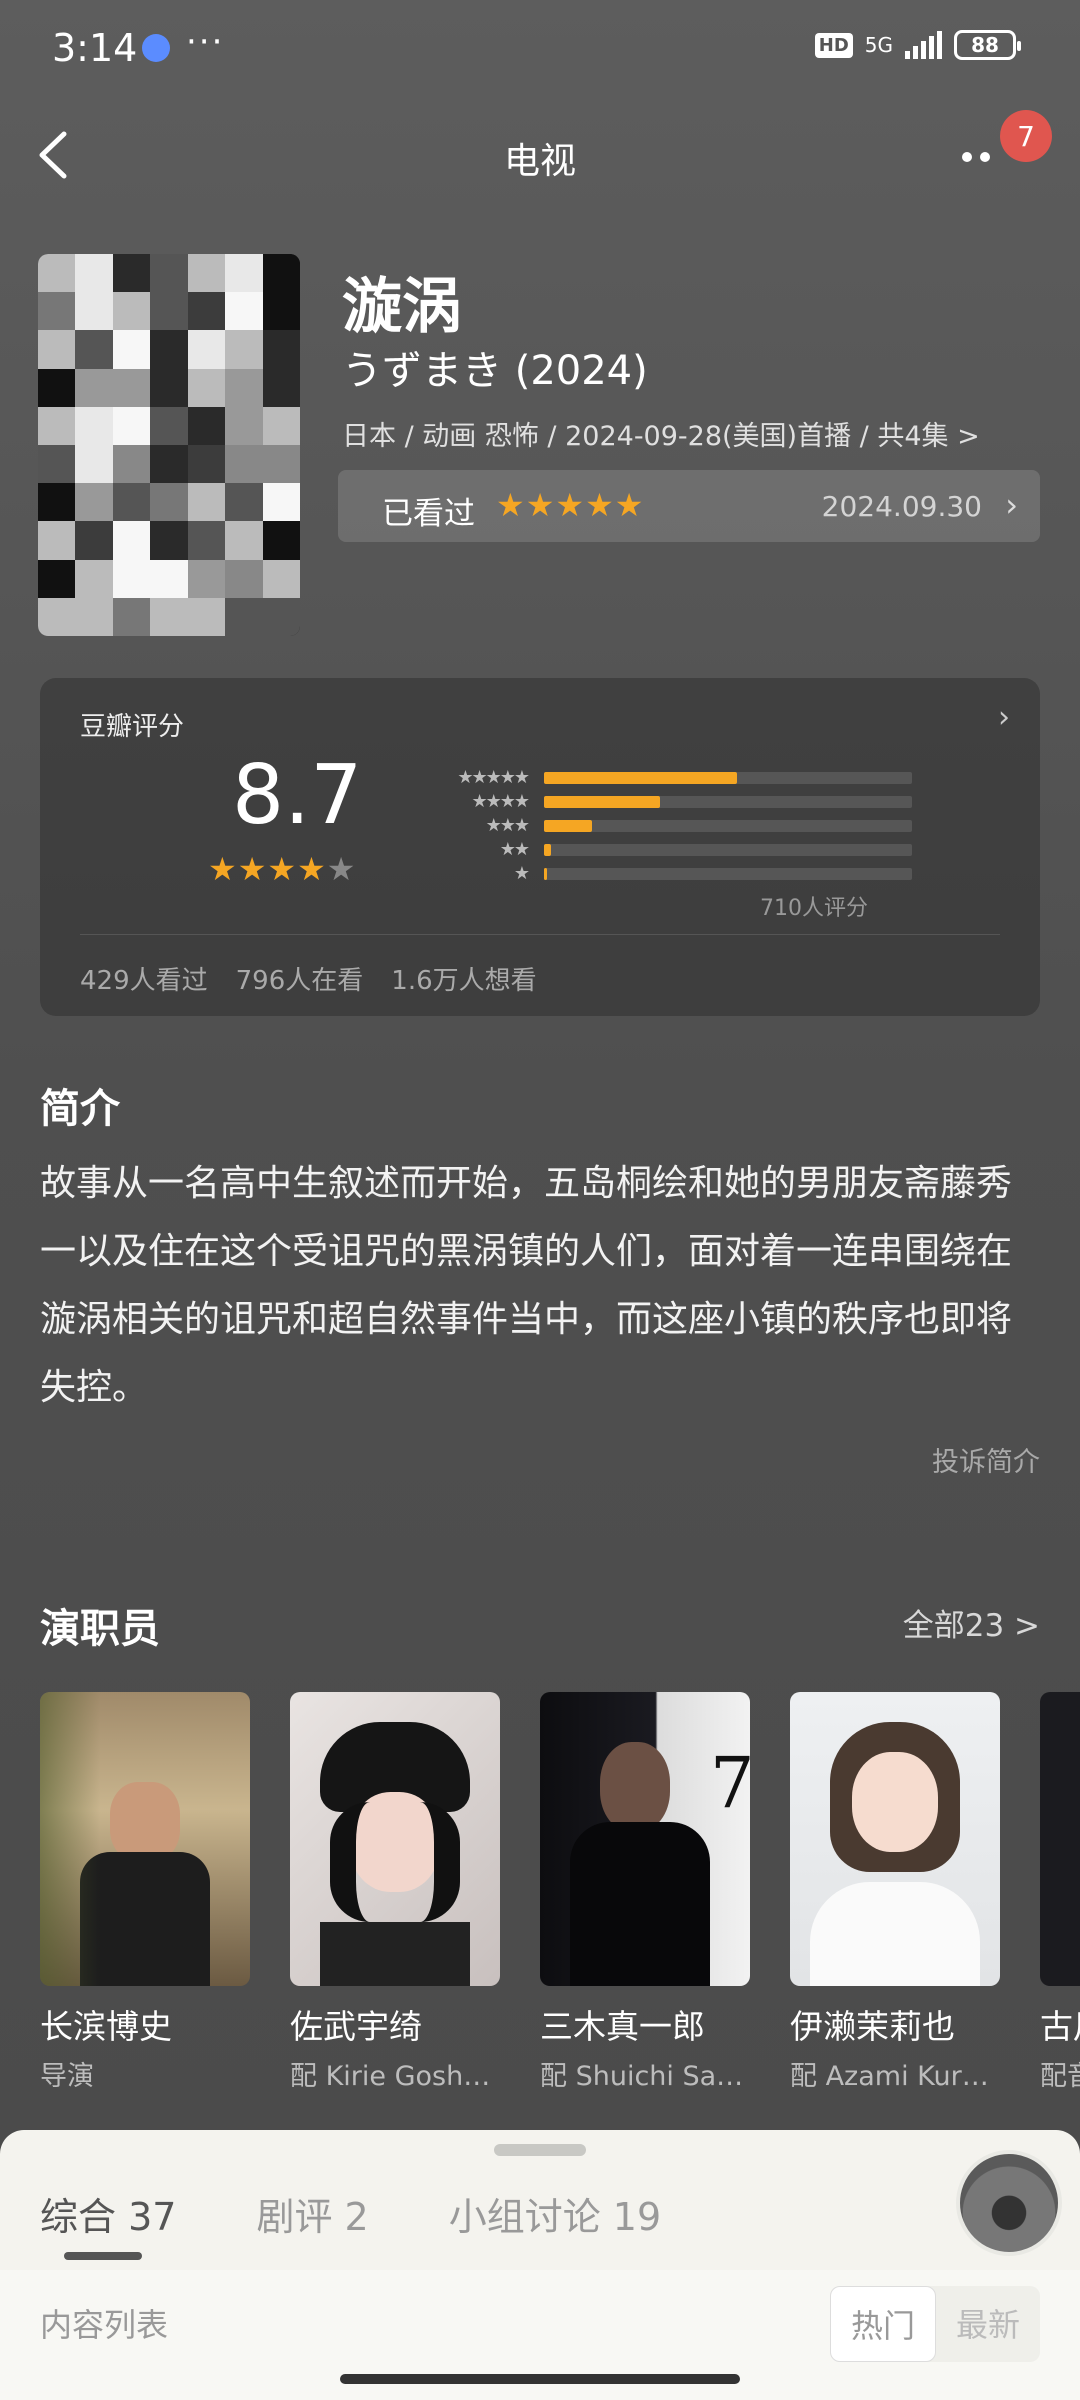  What do you see at coordinates (108, 2213) in the screenshot?
I see `tab-overview: 综合 37` at bounding box center [108, 2213].